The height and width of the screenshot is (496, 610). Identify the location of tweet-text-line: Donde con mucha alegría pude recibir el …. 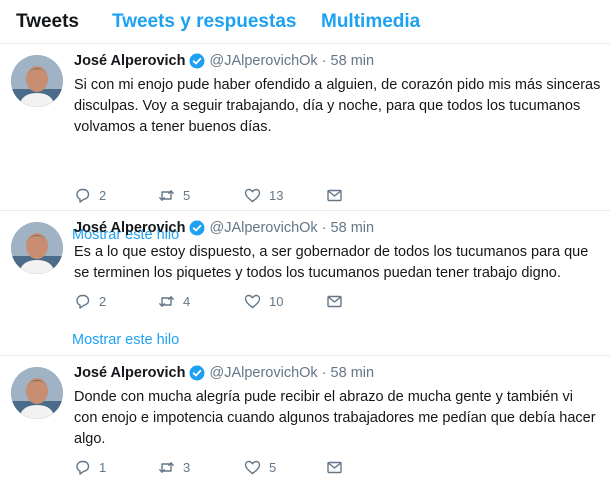
(323, 397).